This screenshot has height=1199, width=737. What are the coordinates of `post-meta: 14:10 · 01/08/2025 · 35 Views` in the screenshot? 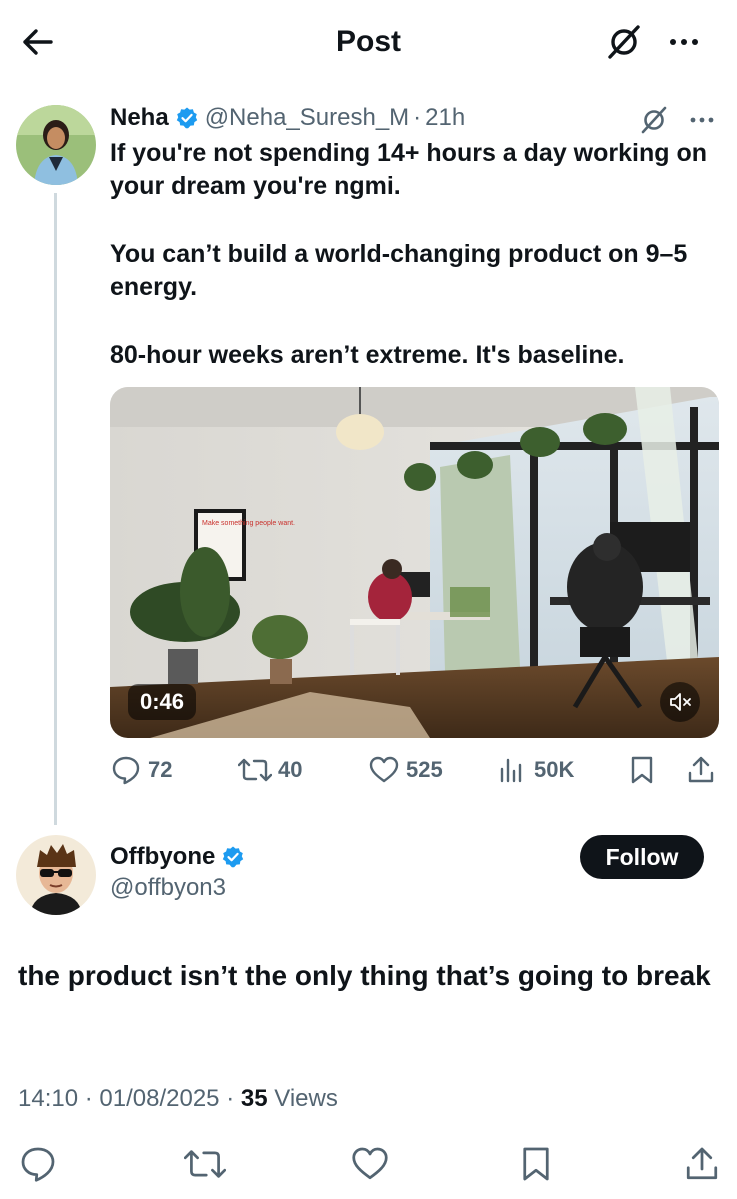 It's located at (178, 1099).